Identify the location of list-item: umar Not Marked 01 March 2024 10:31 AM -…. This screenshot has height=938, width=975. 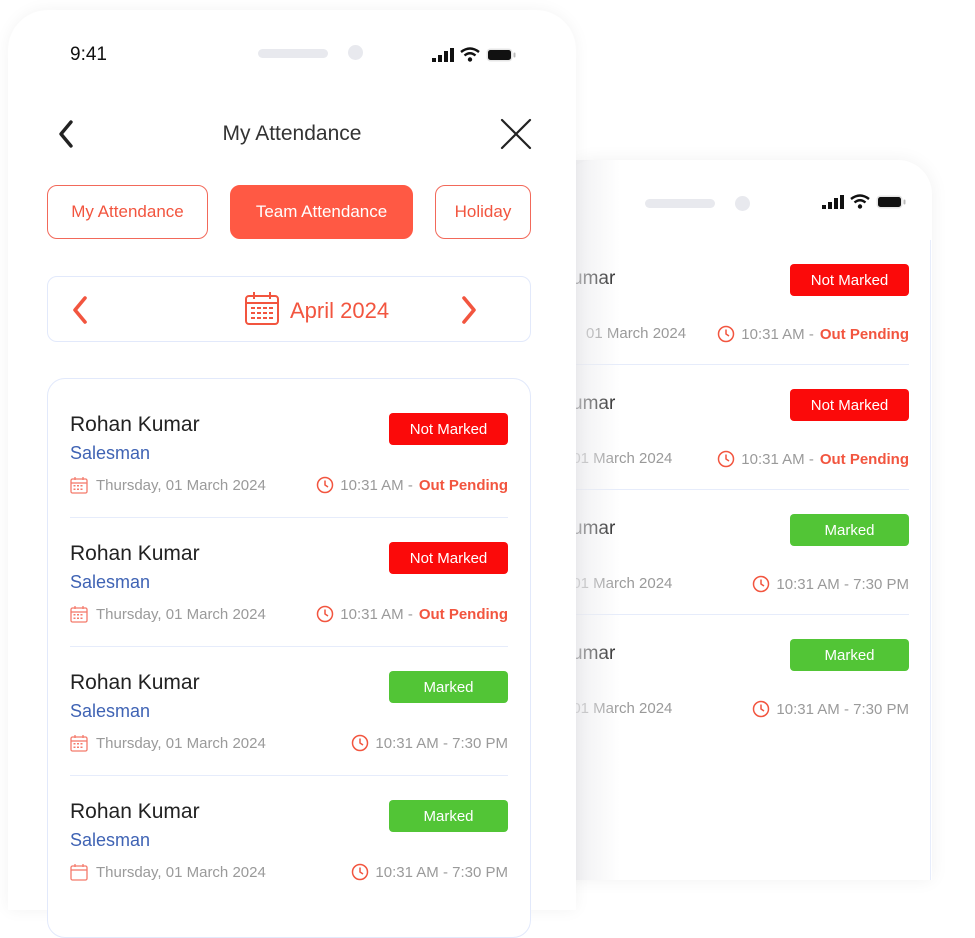
(734, 302).